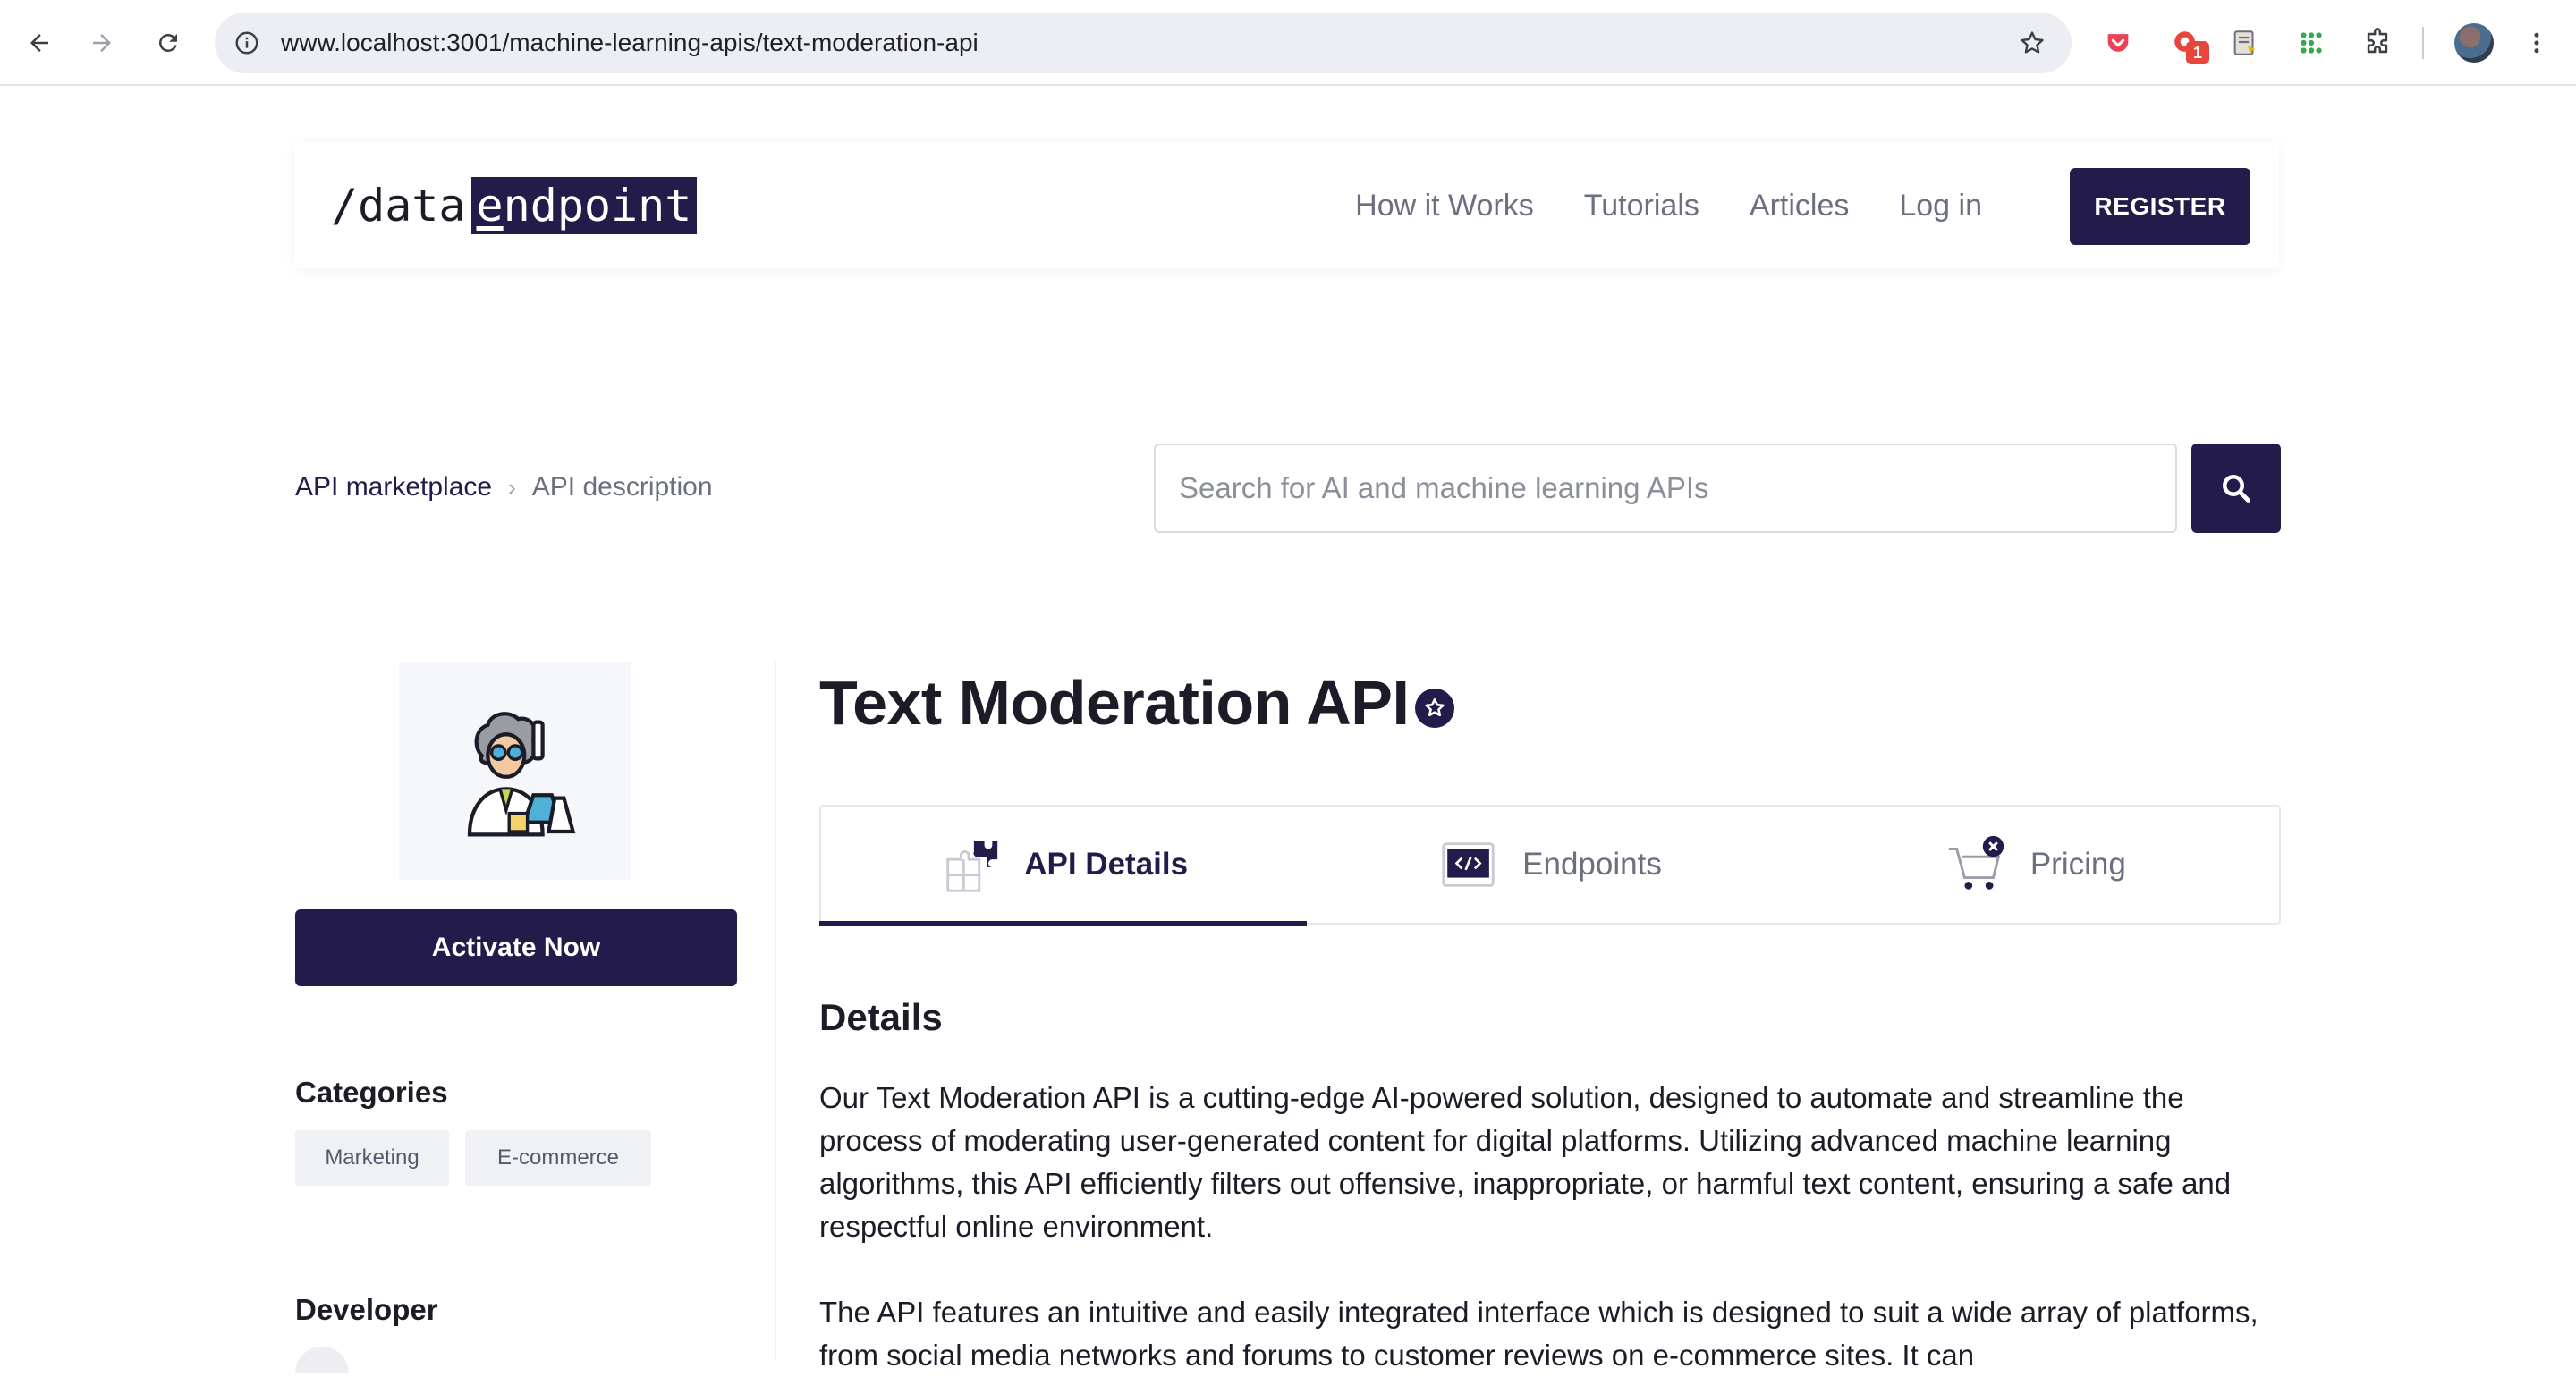 The image size is (2576, 1377). I want to click on bookmark-star-icon, so click(2032, 43).